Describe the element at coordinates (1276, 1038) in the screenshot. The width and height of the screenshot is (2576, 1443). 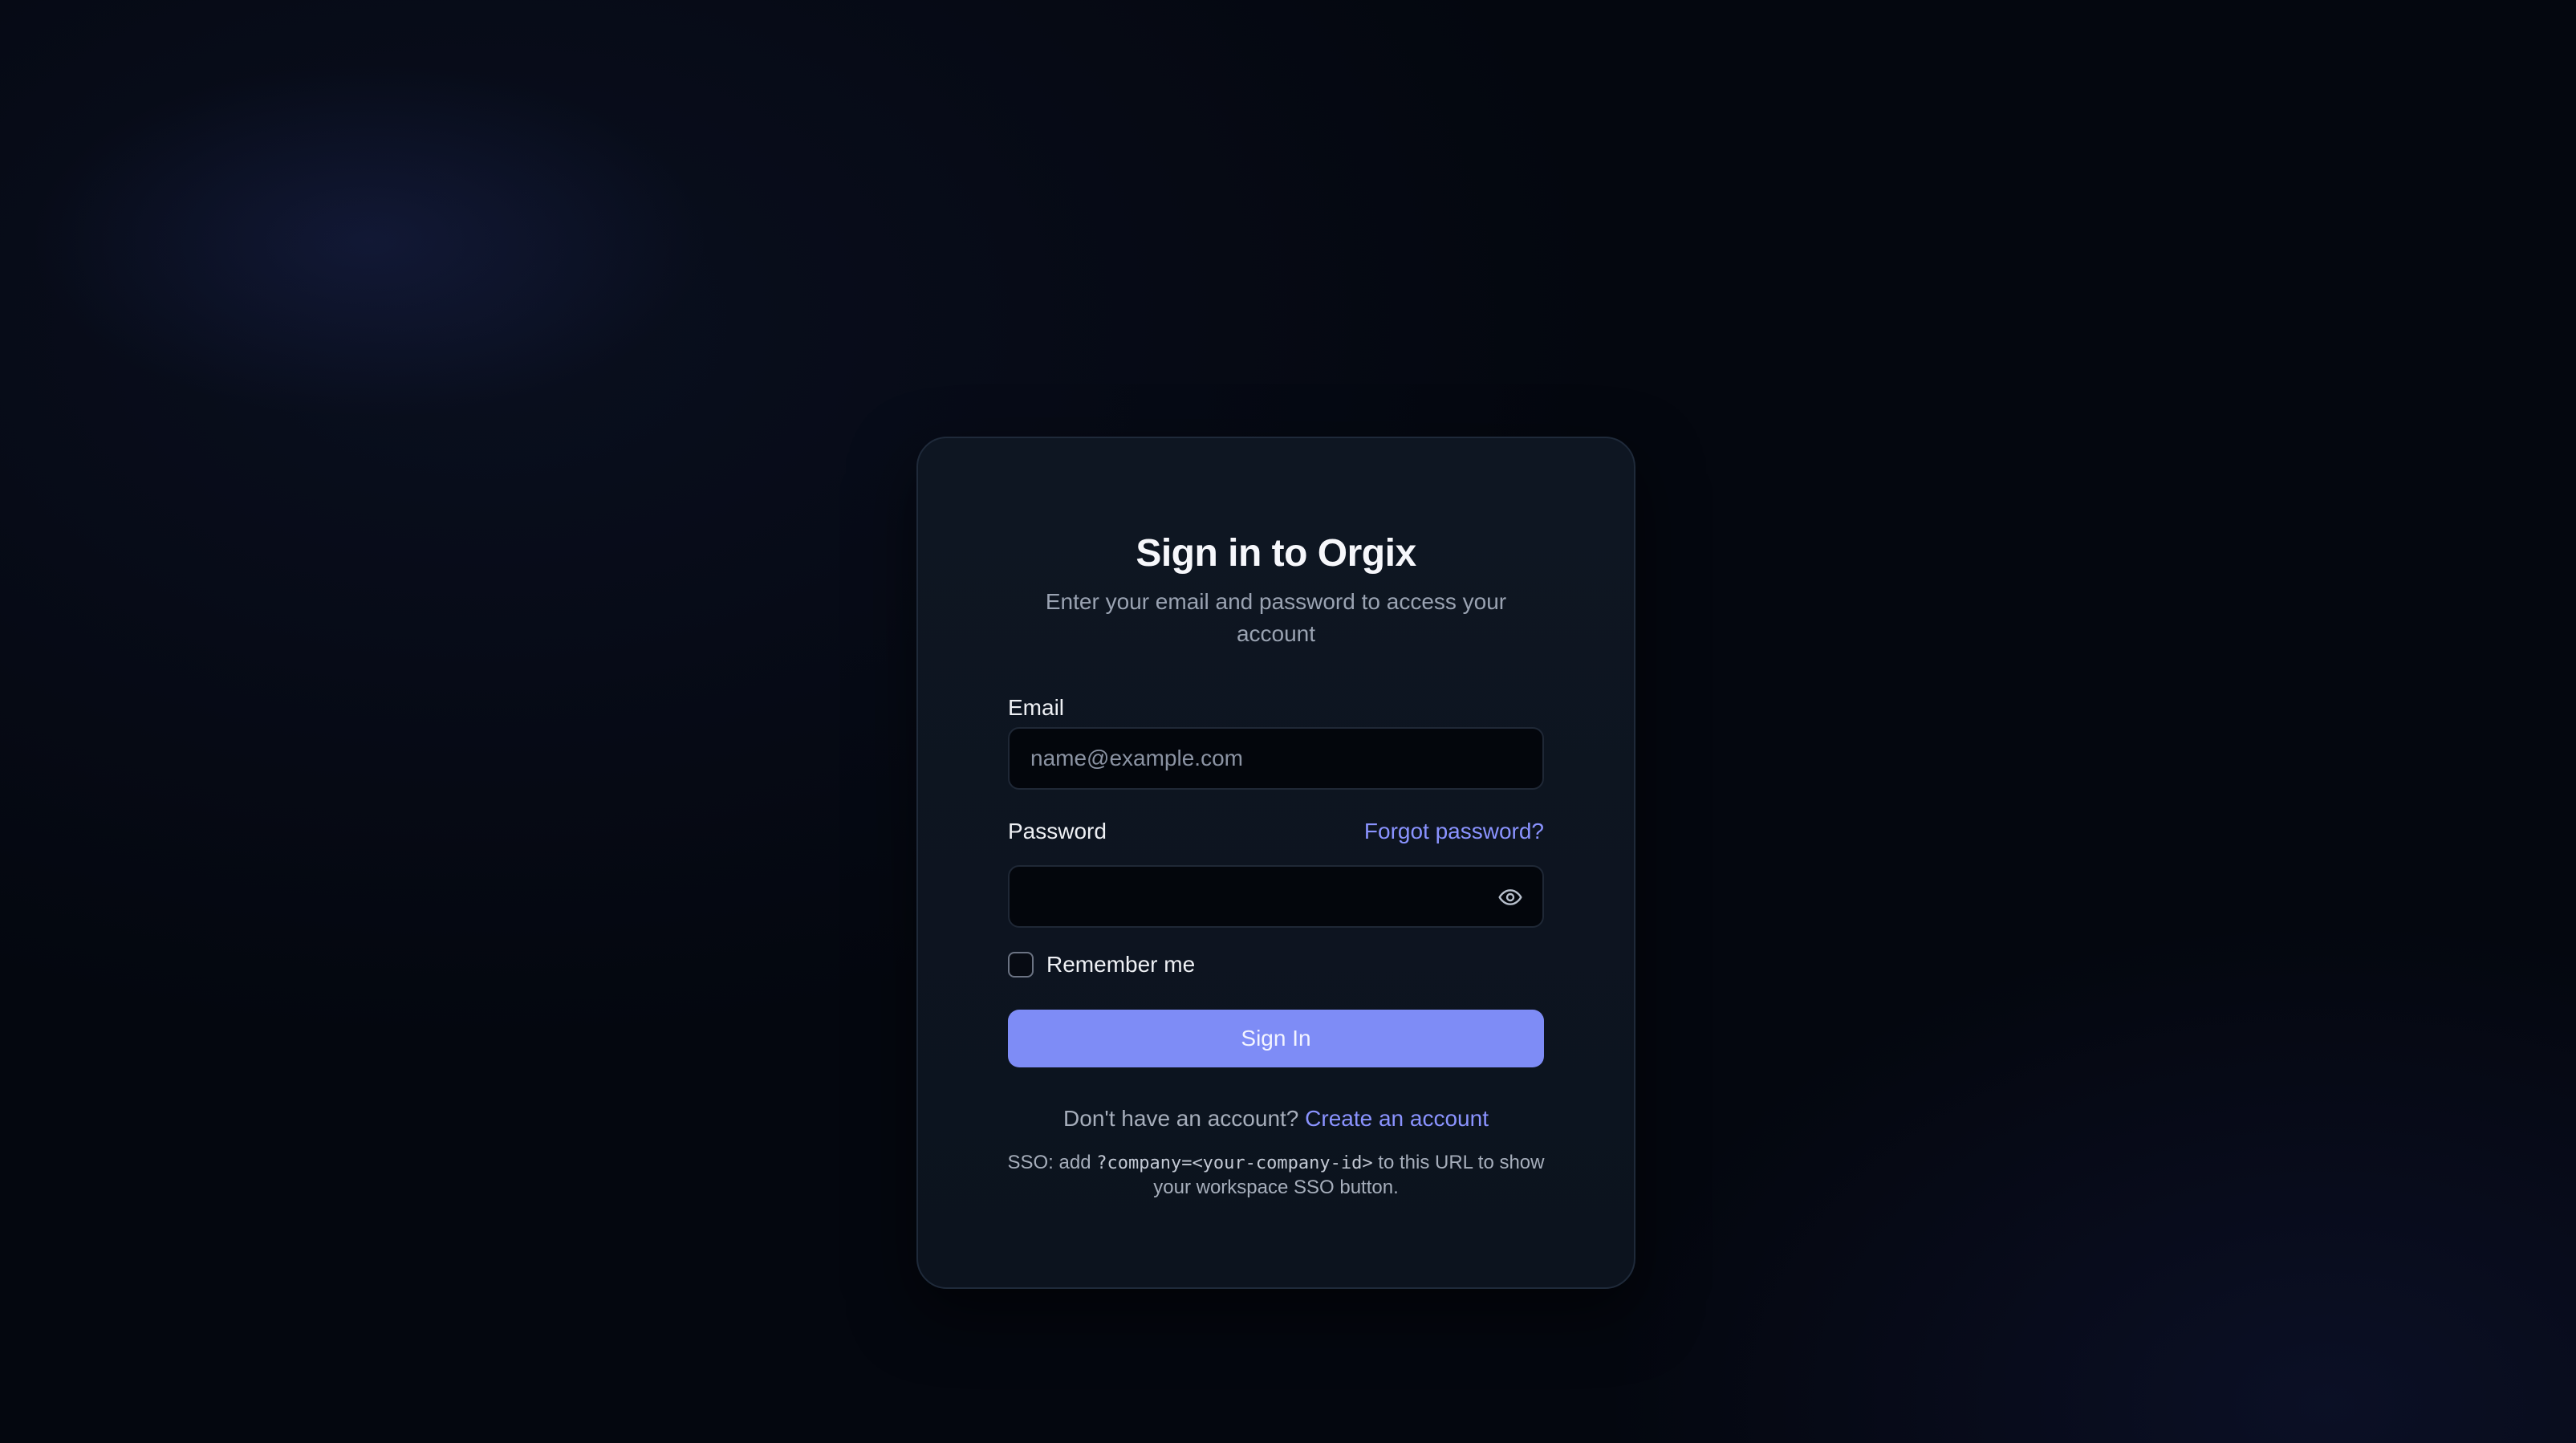
I see `sign-in-button: Sign In` at that location.